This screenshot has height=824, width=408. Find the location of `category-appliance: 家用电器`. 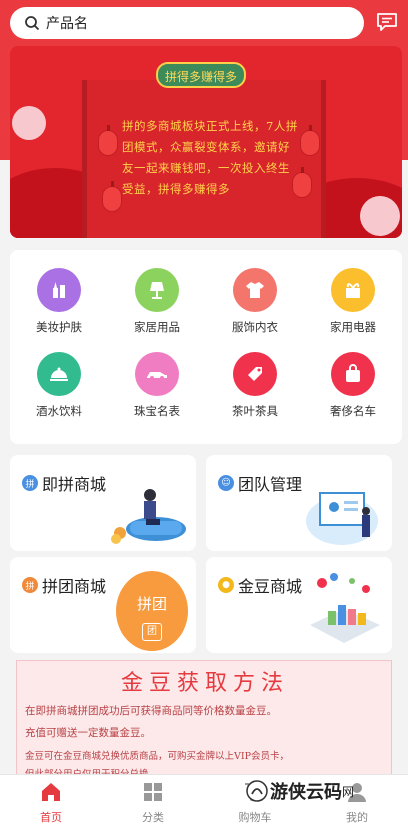

category-appliance: 家用电器 is located at coordinates (353, 301).